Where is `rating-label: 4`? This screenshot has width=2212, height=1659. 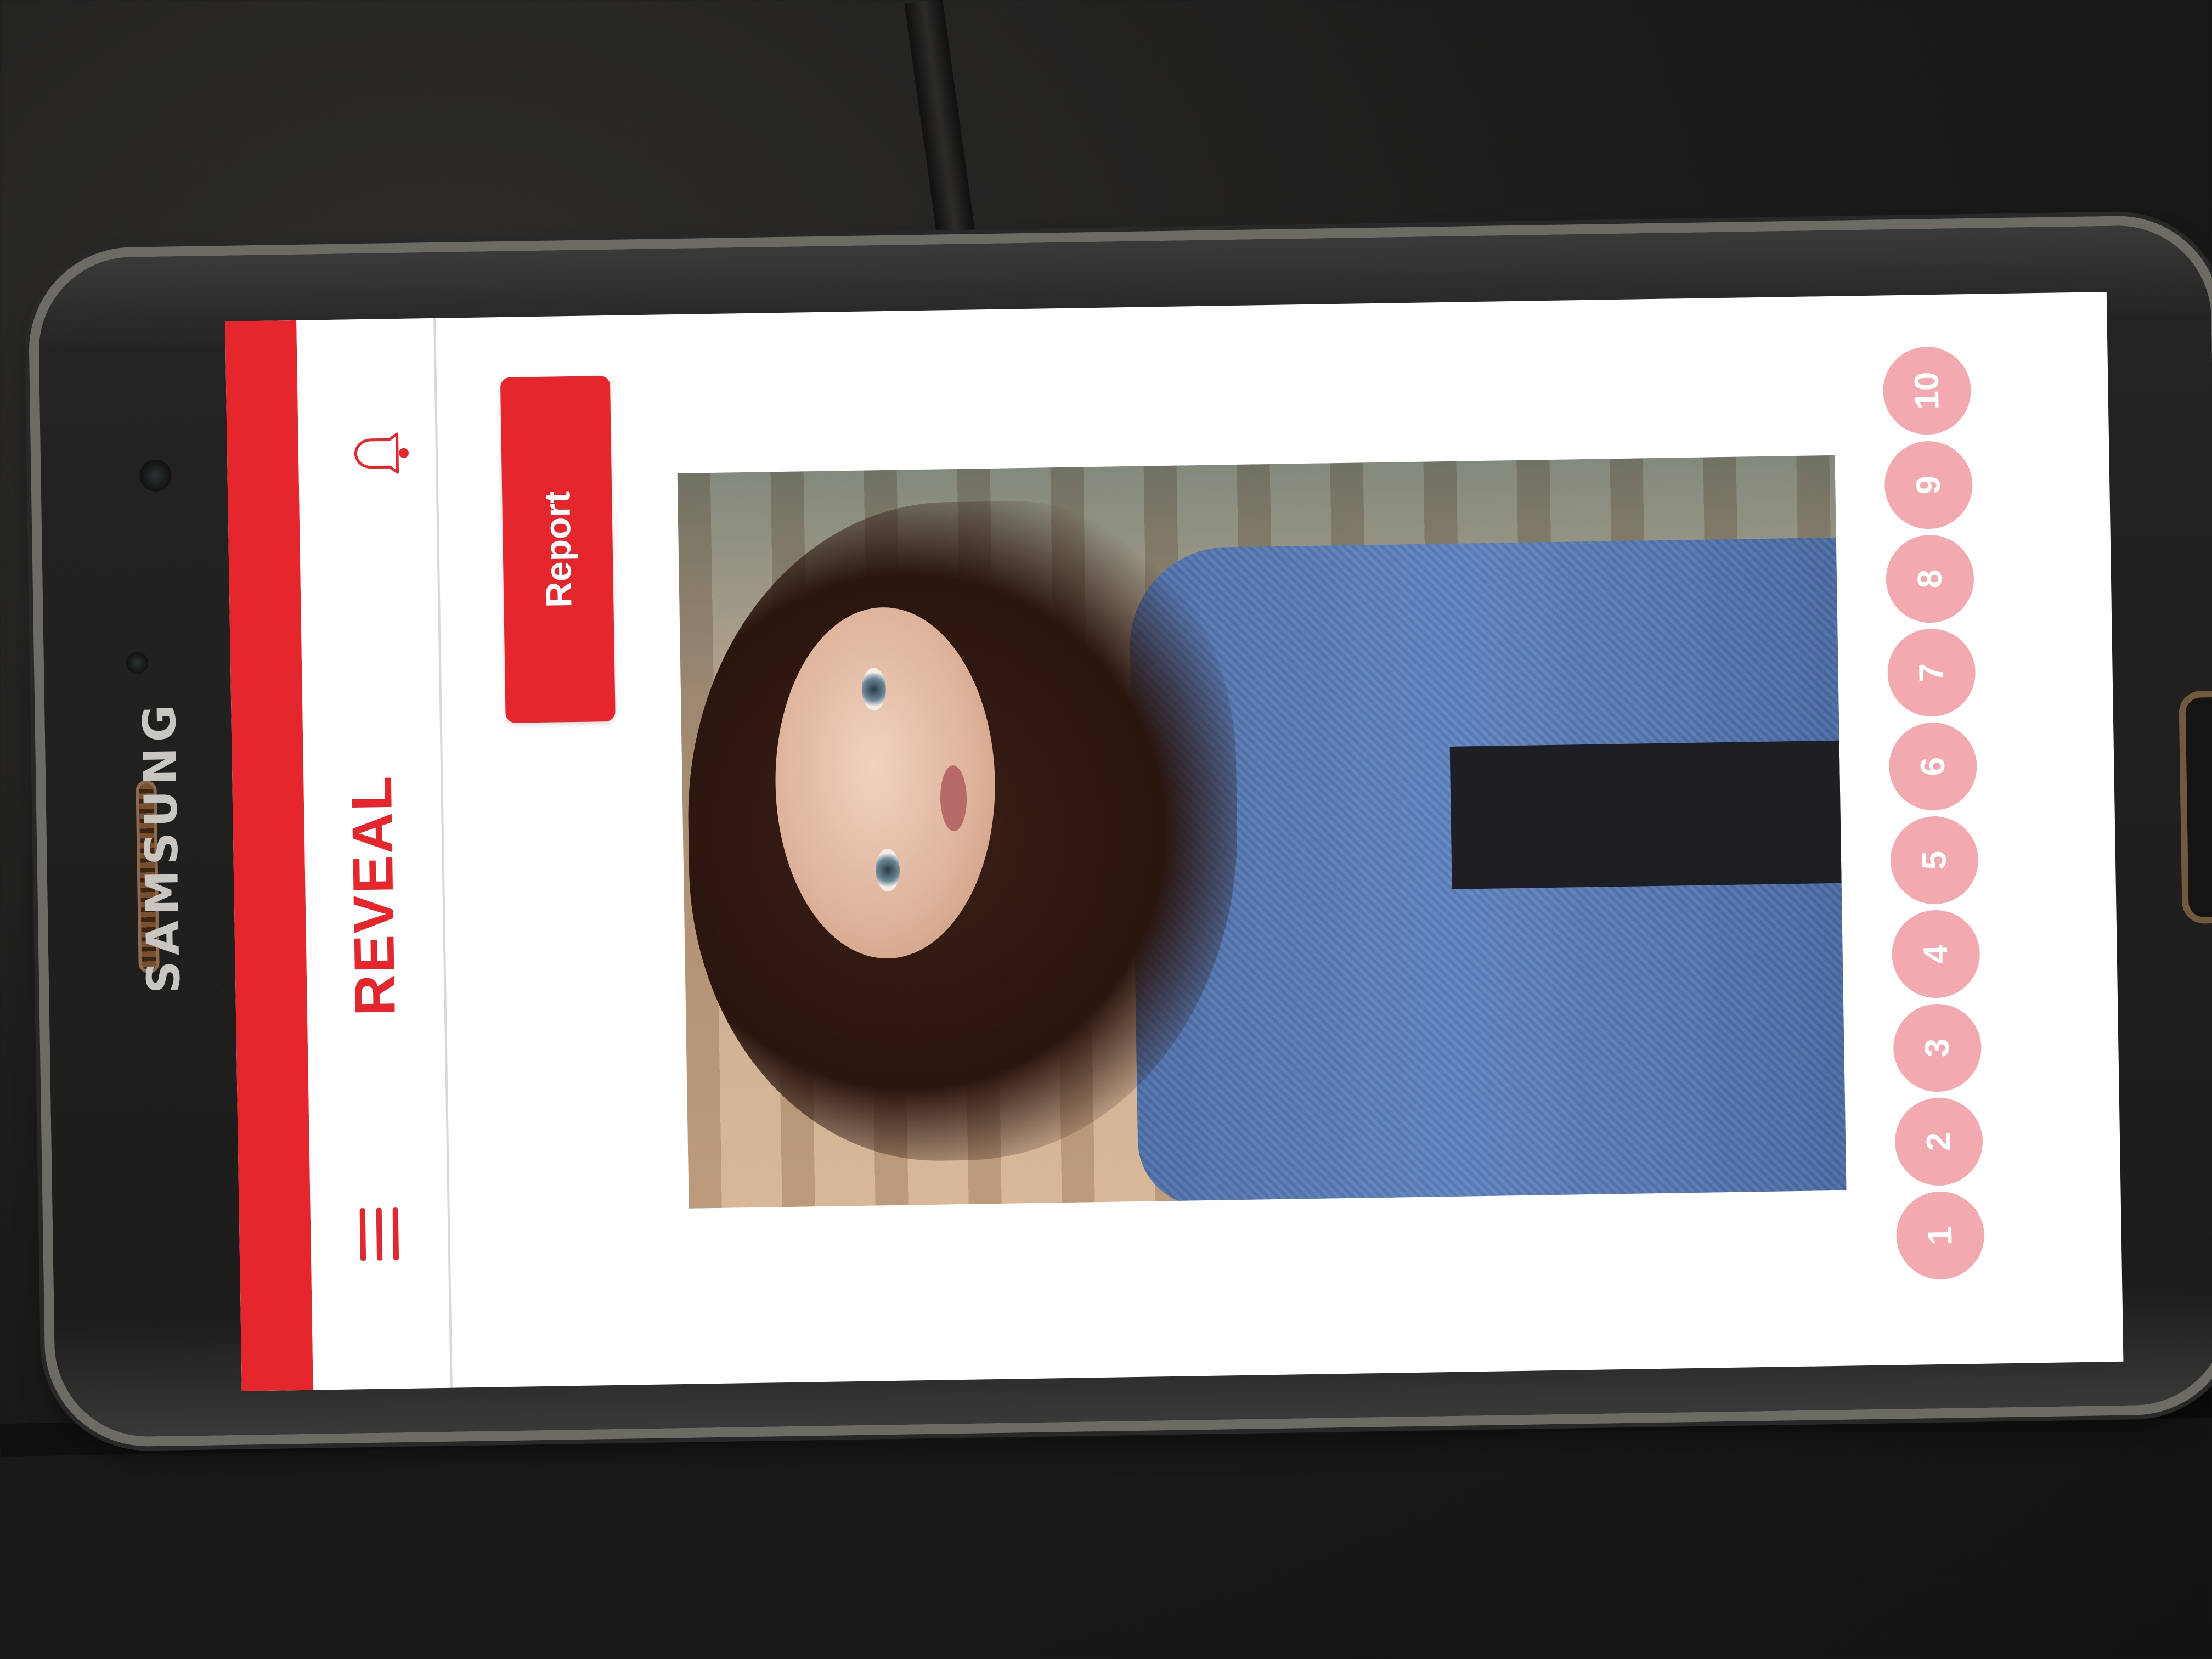 rating-label: 4 is located at coordinates (1936, 954).